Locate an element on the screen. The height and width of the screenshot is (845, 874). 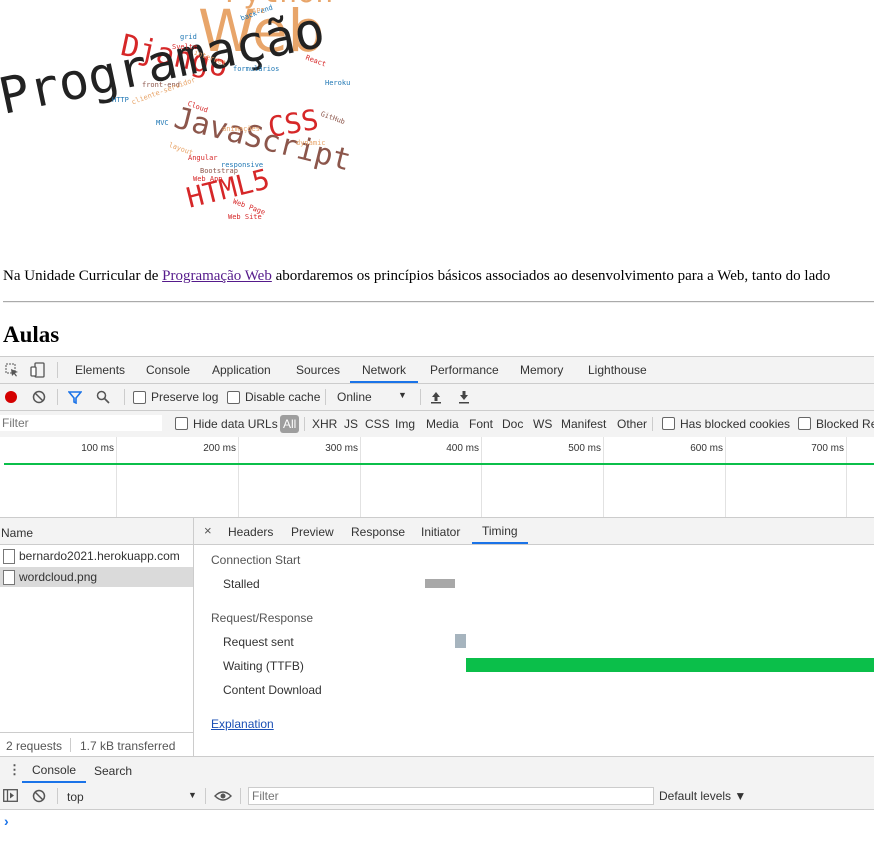
filter-type-other: Other is located at coordinates (632, 424).